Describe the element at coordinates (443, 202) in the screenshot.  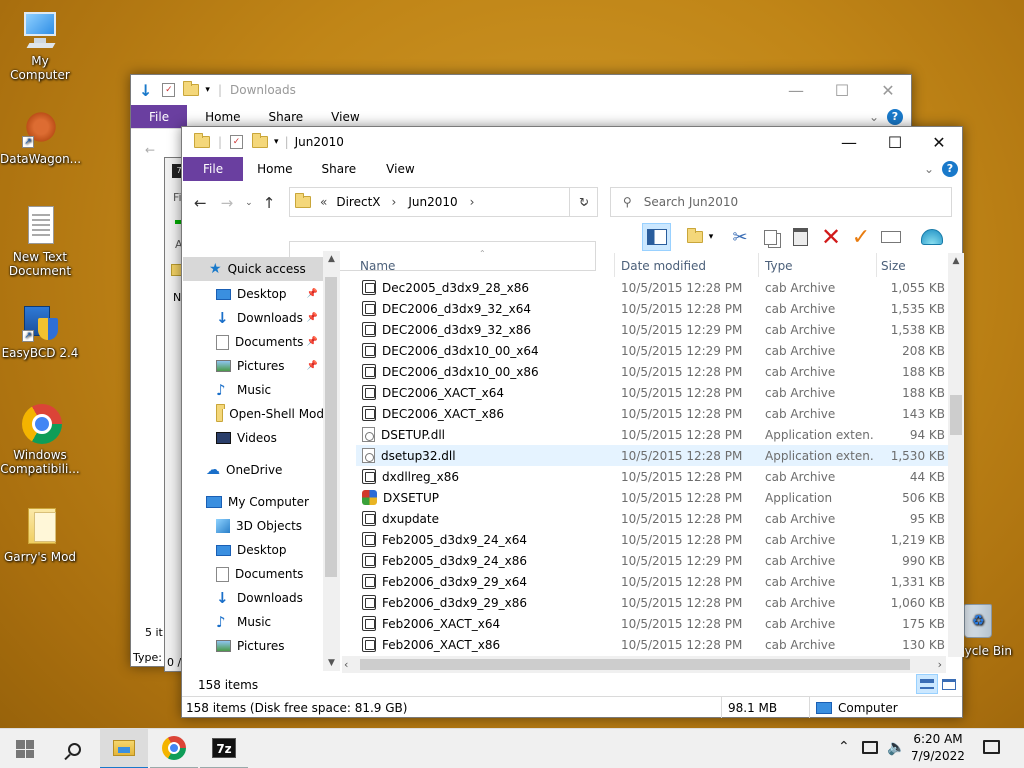
I see `address-bar-content: « DirectX › Jun2010 › ⌄` at that location.